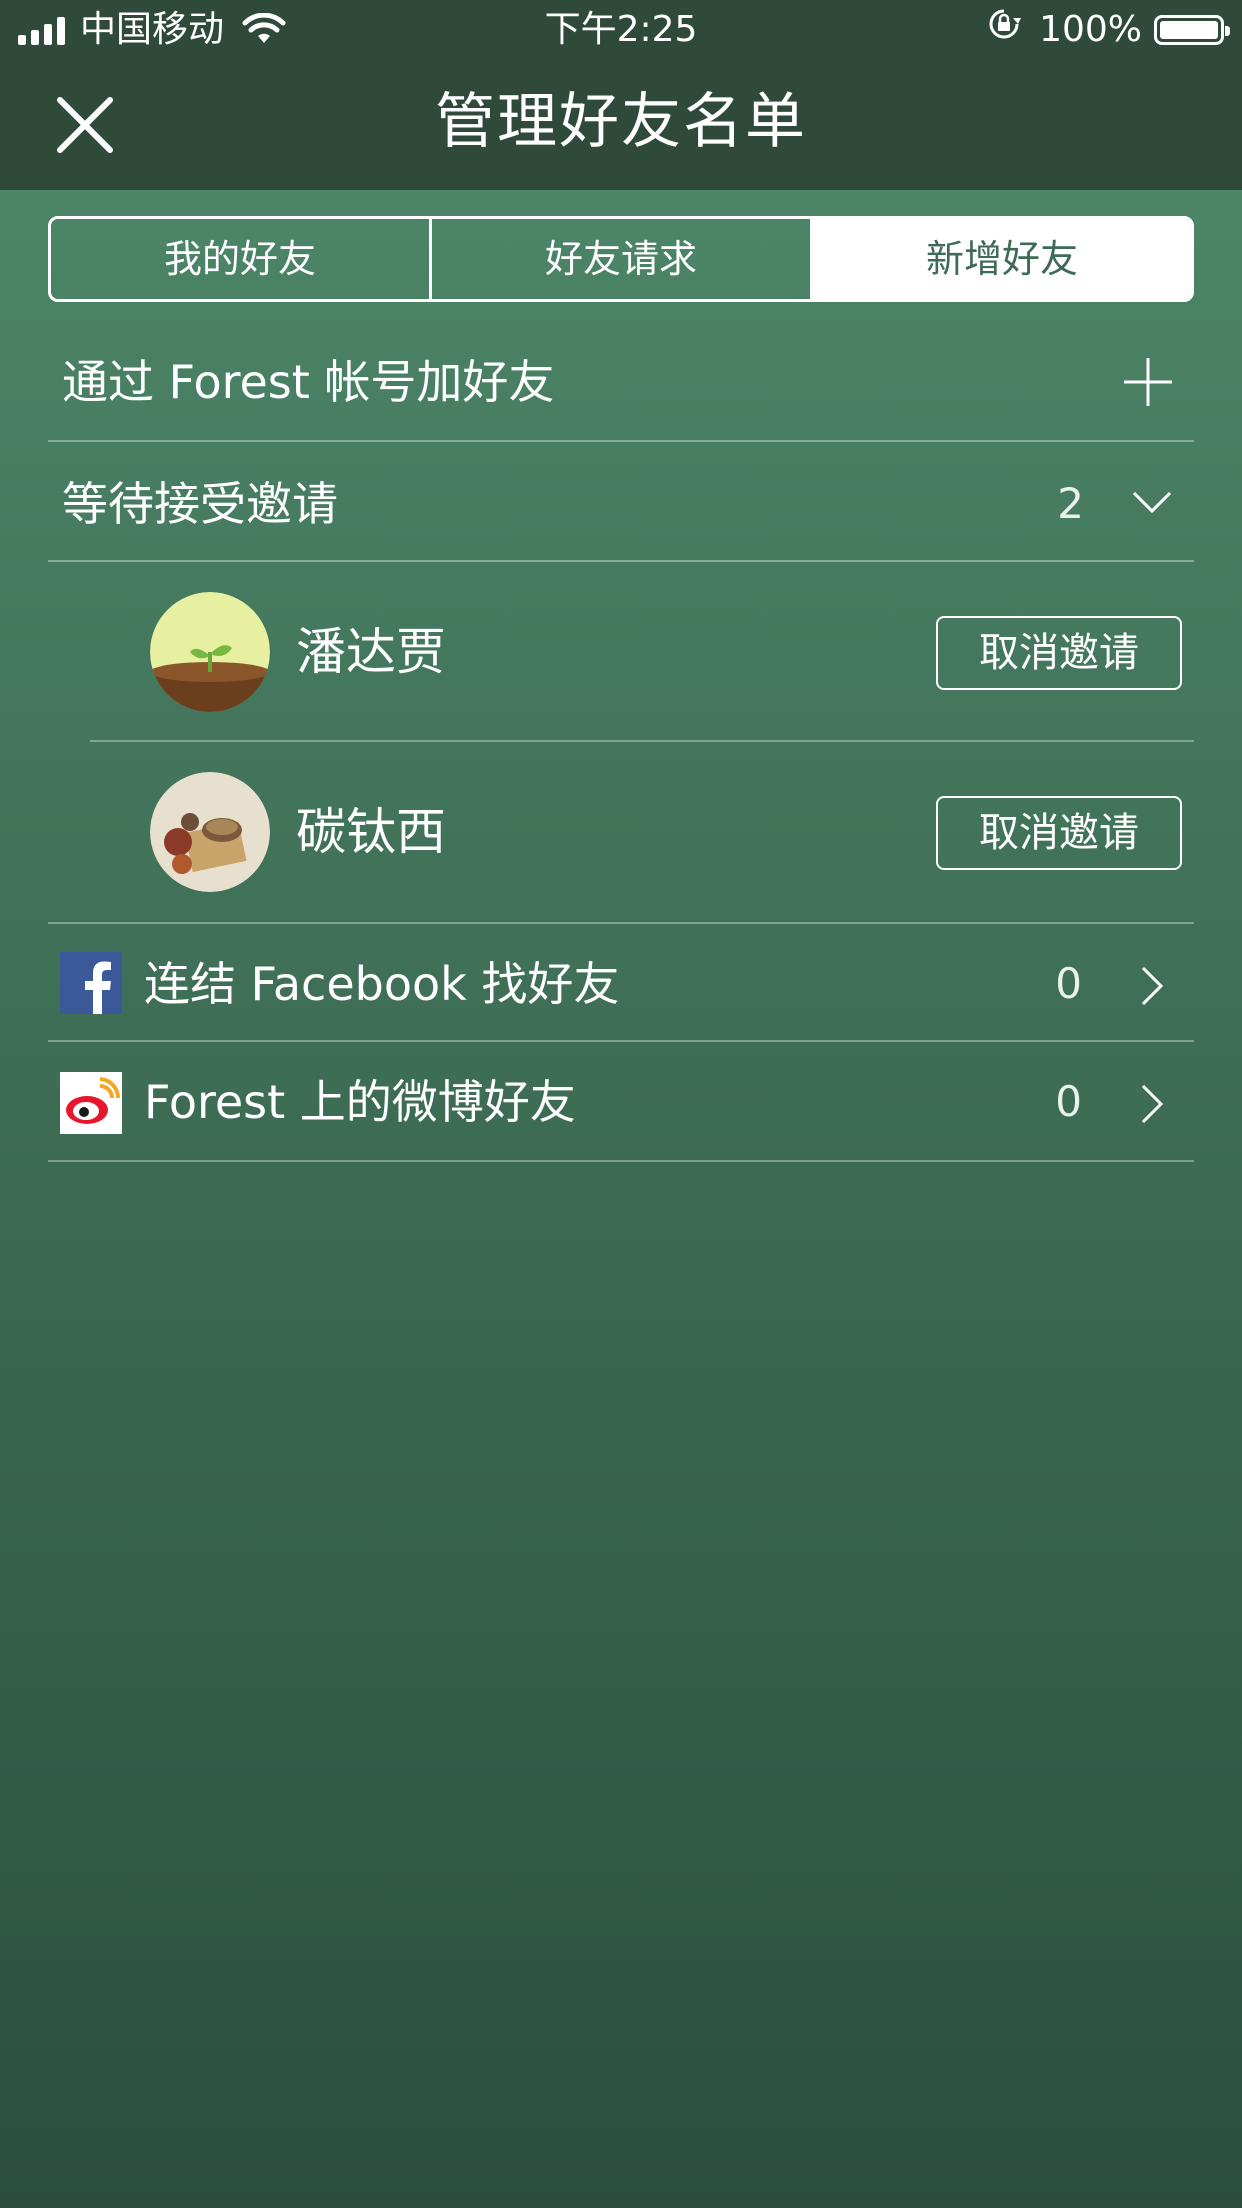 This screenshot has width=1242, height=2208. What do you see at coordinates (621, 382) in the screenshot?
I see `add-by-account-row: 通过 Forest 帐号加好友` at bounding box center [621, 382].